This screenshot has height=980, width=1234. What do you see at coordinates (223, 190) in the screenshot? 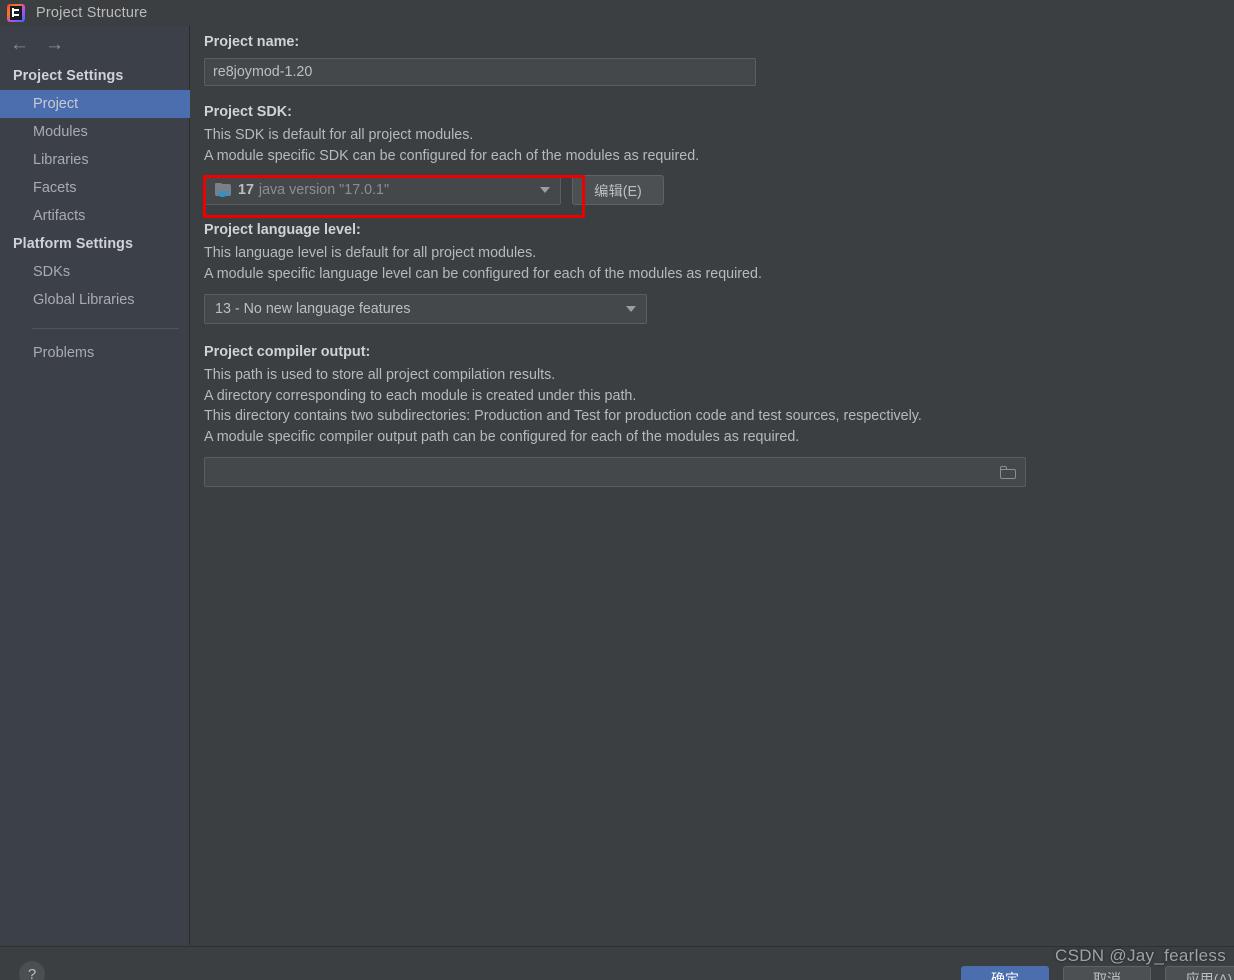
I see `java-sdk-folder-icon` at bounding box center [223, 190].